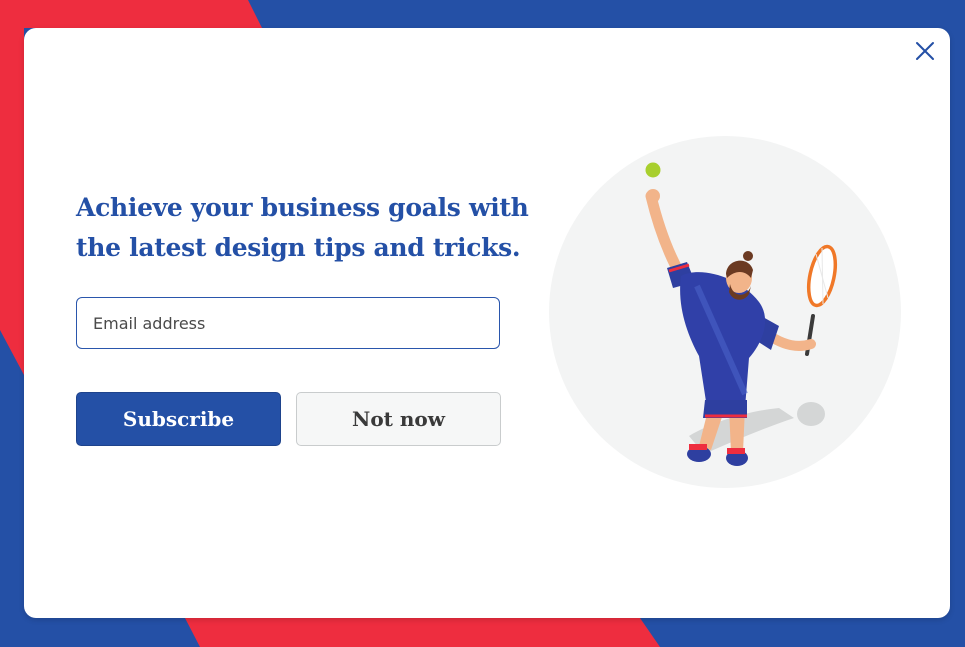  Describe the element at coordinates (288, 323) in the screenshot. I see `email-field` at that location.